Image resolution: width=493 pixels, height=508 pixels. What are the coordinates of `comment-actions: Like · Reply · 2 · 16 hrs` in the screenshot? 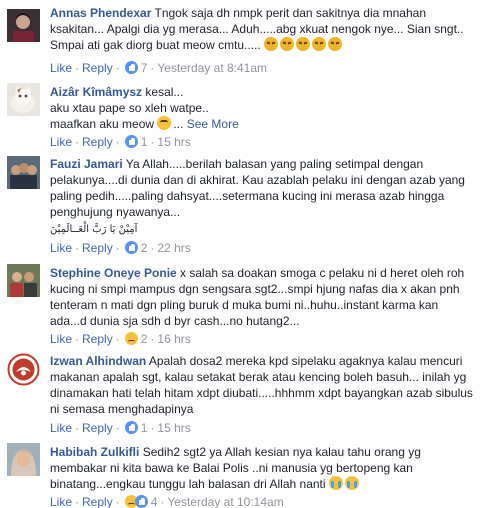 It's located at (120, 339).